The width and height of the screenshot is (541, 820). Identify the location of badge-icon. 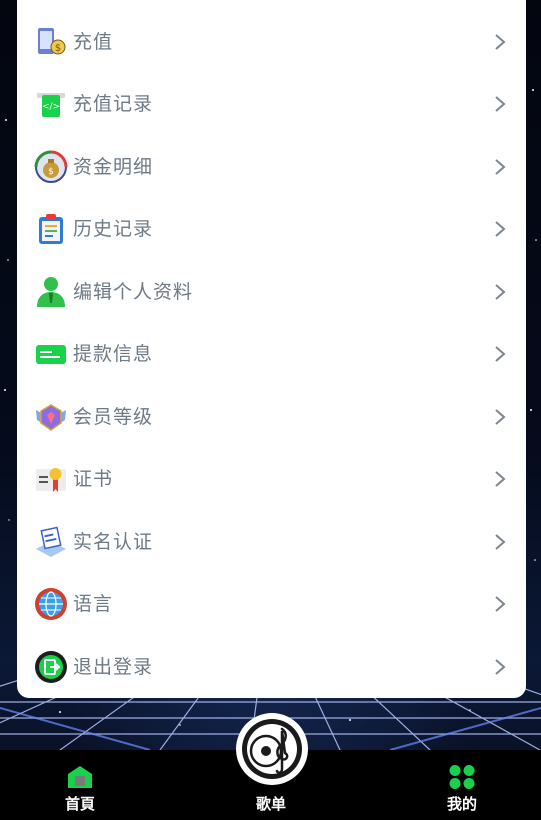
(51, 417).